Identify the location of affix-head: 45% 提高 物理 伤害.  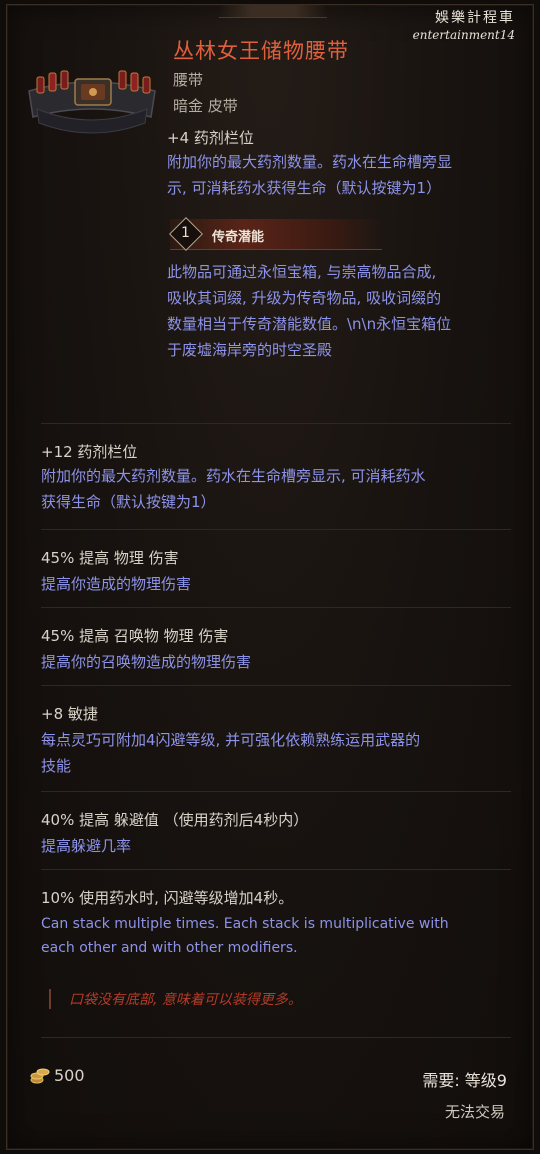
(110, 558).